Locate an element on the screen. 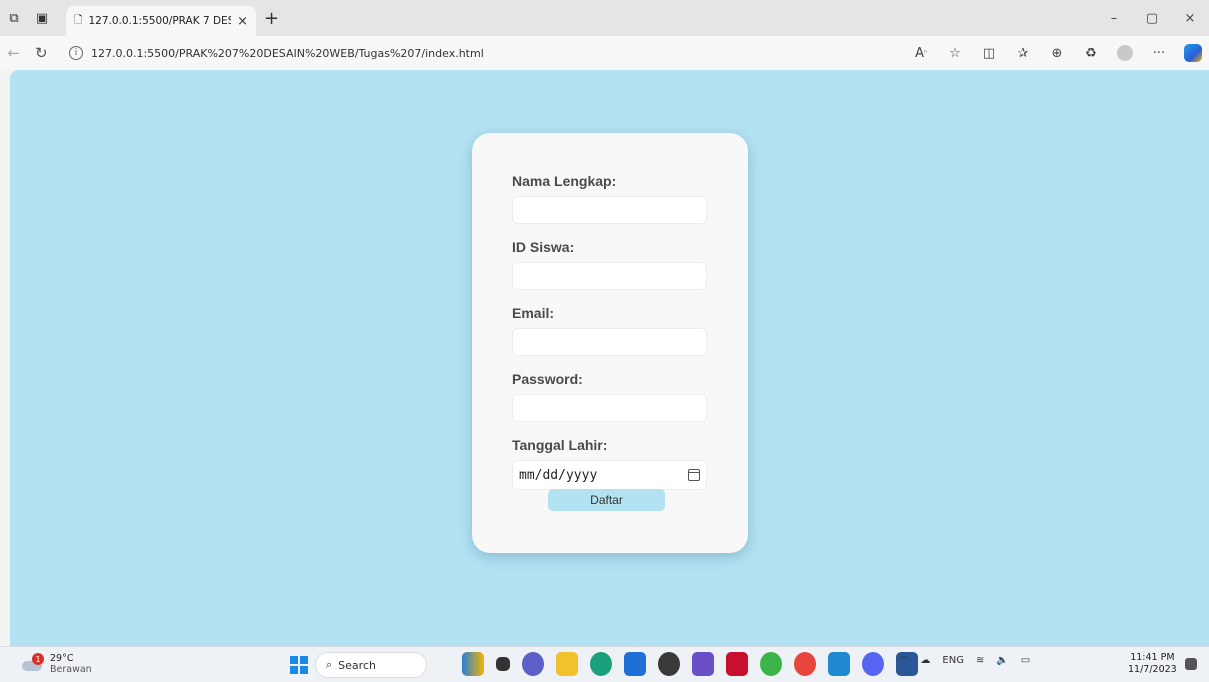 Image resolution: width=1209 pixels, height=682 pixels. new-tab-button: + is located at coordinates (271, 18).